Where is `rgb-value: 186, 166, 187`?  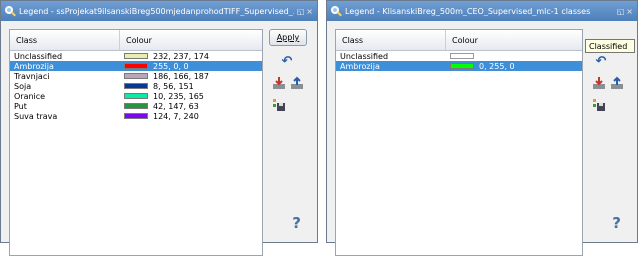 rgb-value: 186, 166, 187 is located at coordinates (181, 76).